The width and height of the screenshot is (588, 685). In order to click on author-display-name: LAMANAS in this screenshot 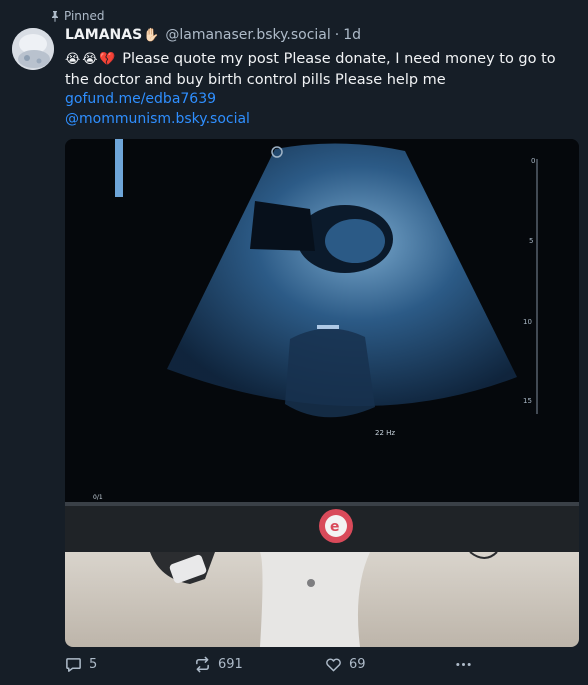, I will do `click(103, 35)`.